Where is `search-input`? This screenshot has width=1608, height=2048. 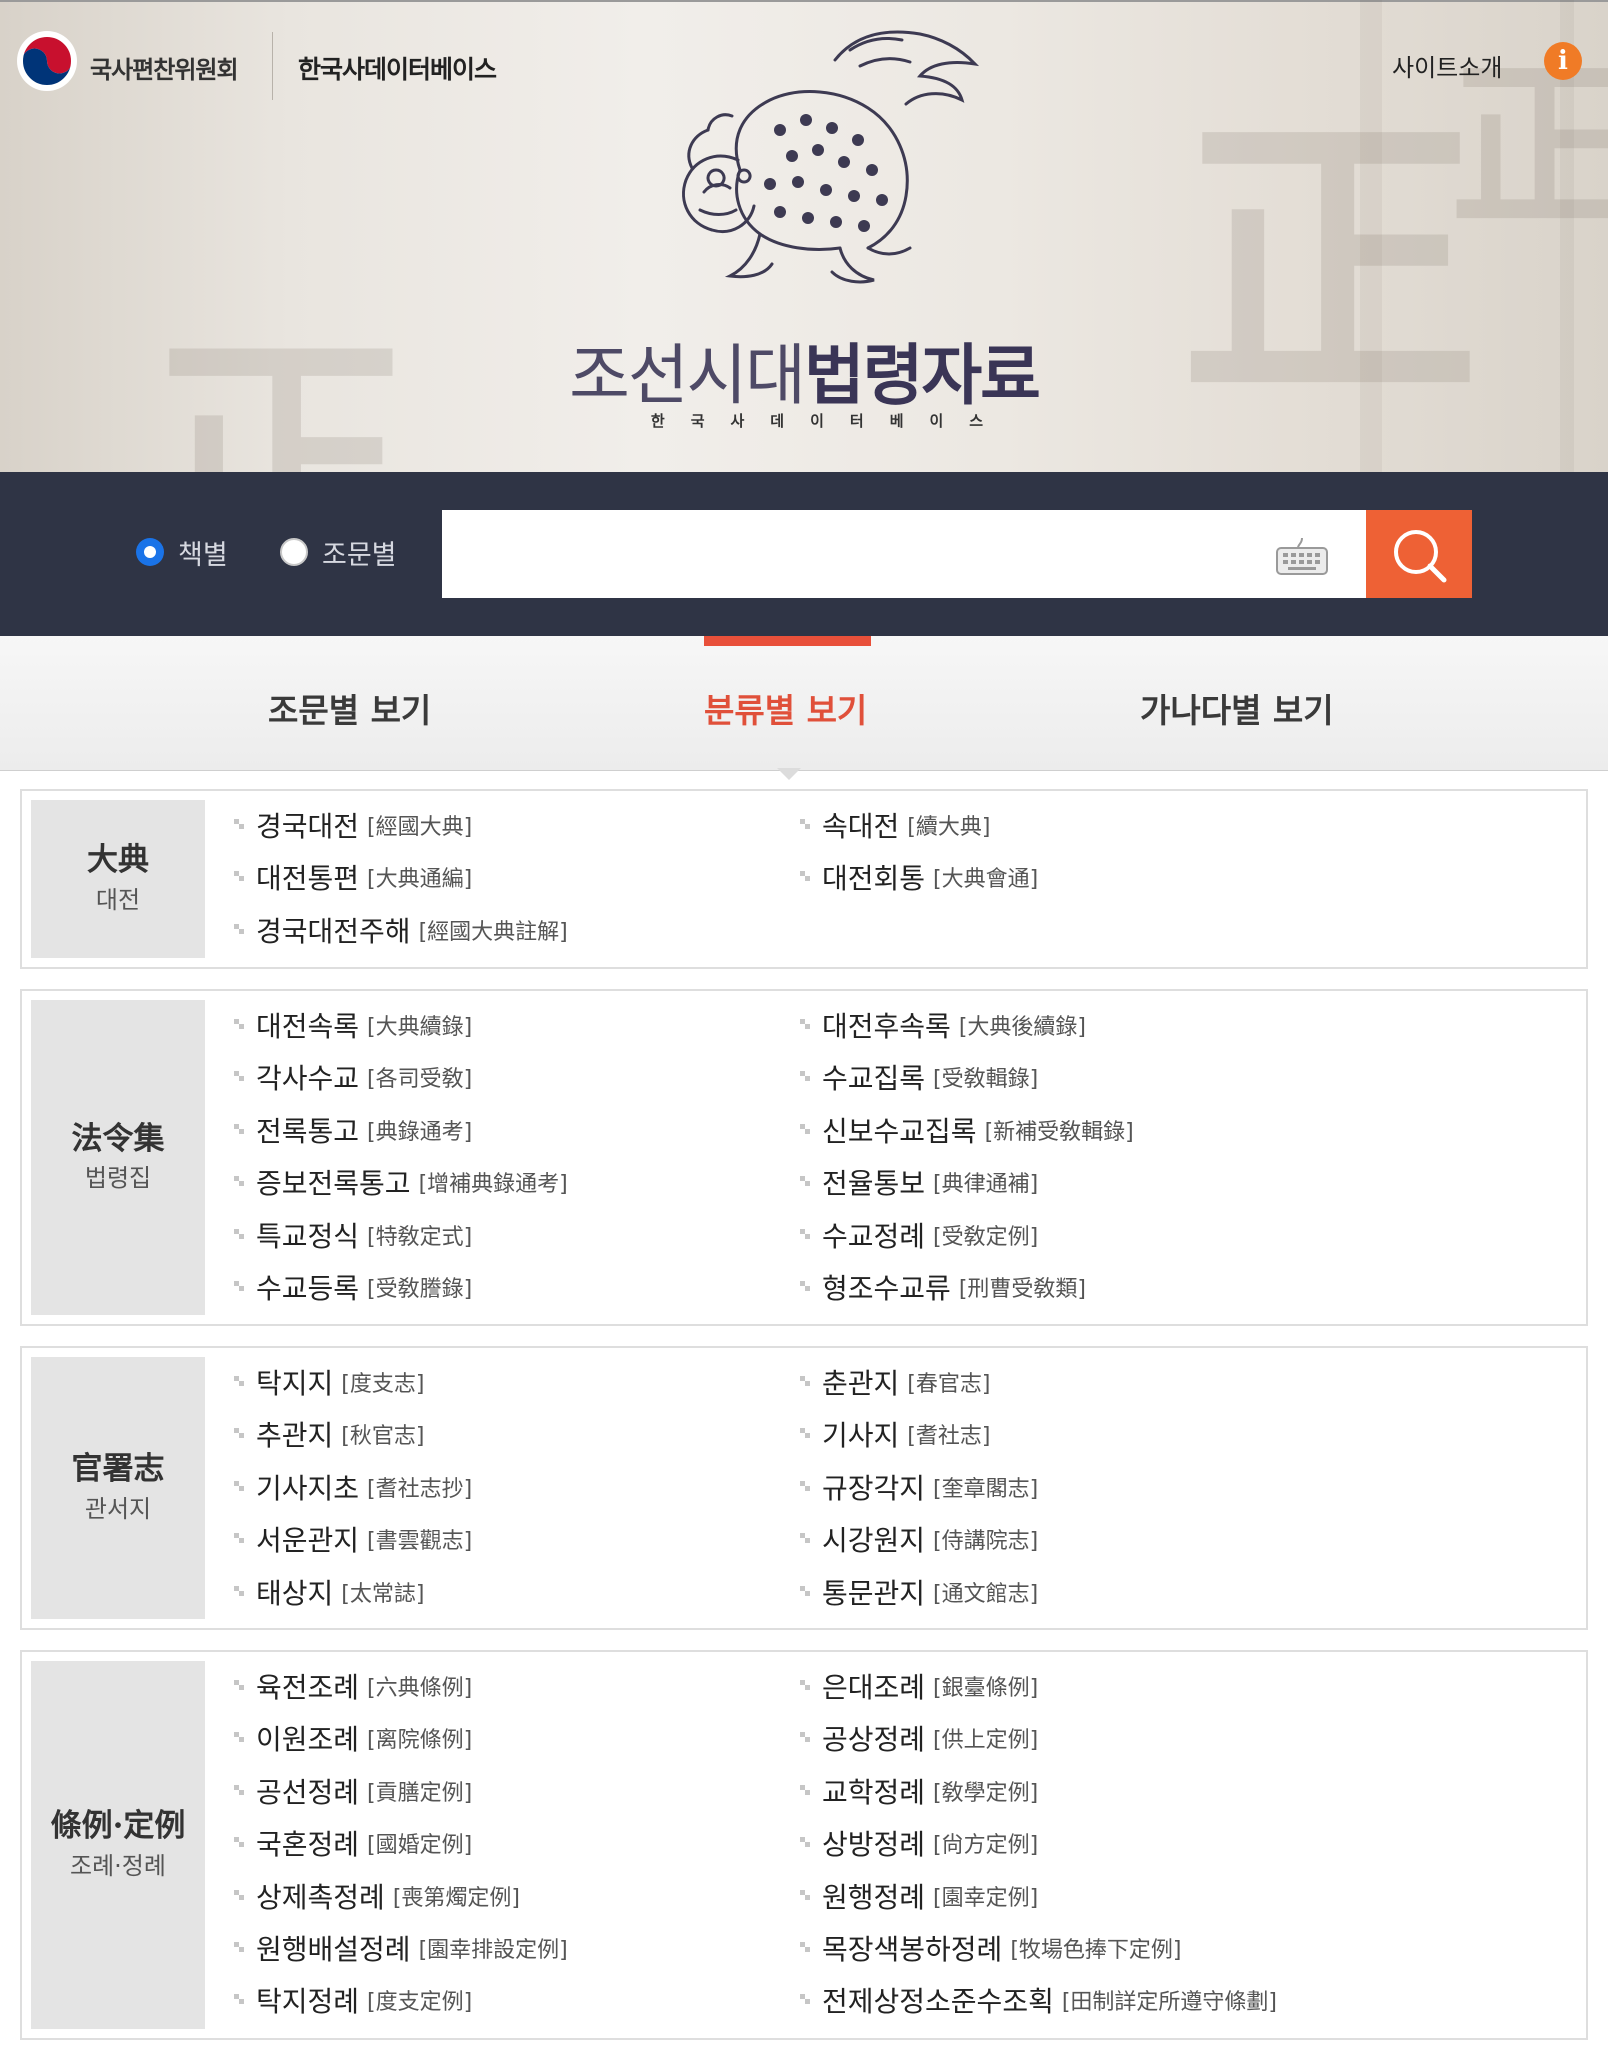 search-input is located at coordinates (904, 554).